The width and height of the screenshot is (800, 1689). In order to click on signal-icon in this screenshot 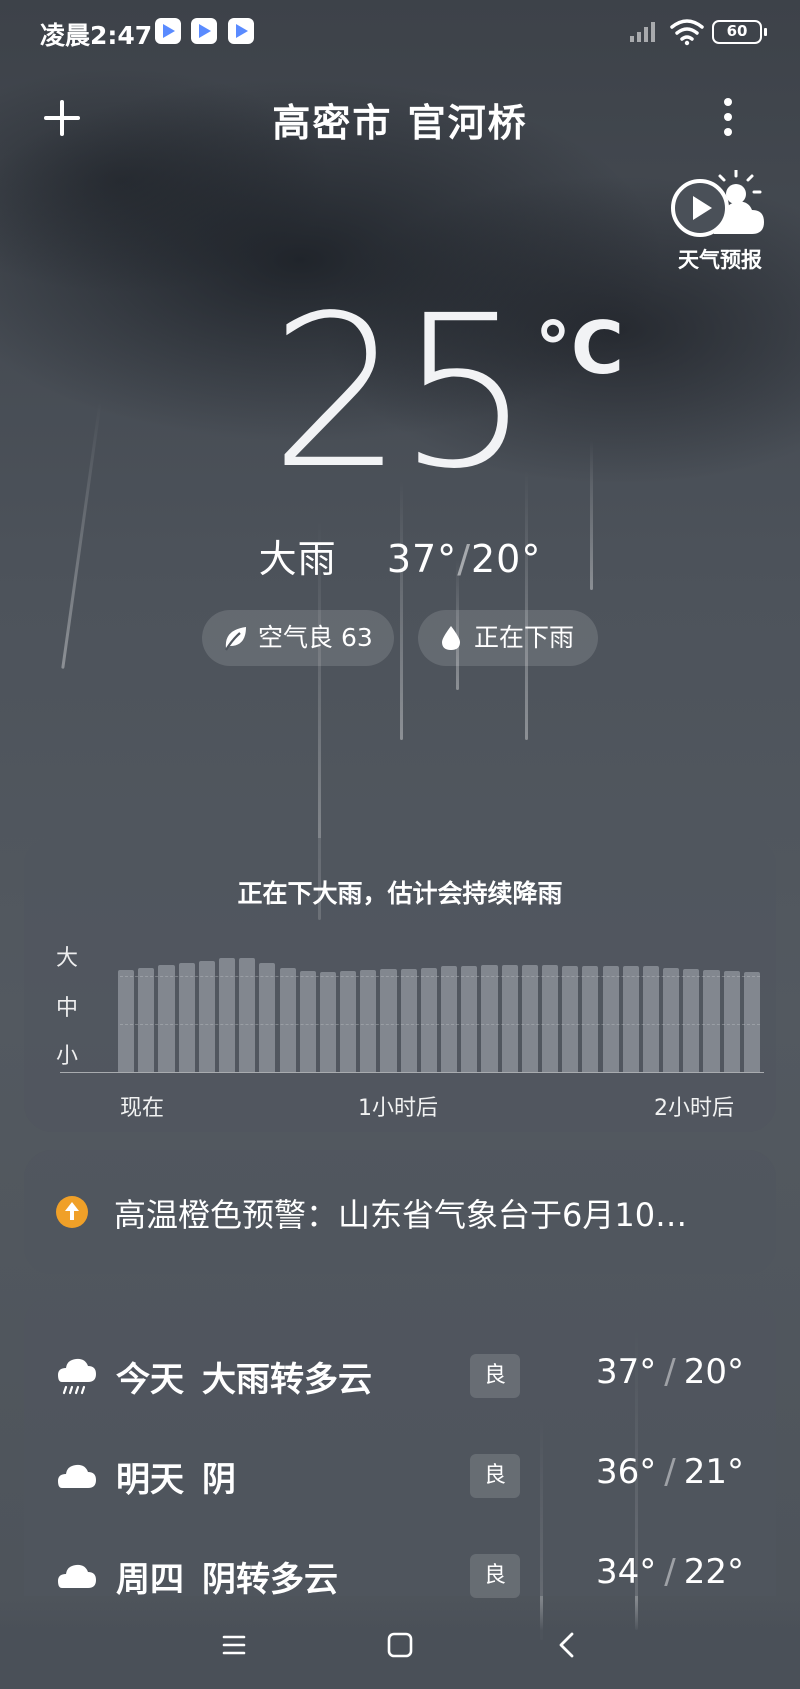, I will do `click(642, 32)`.